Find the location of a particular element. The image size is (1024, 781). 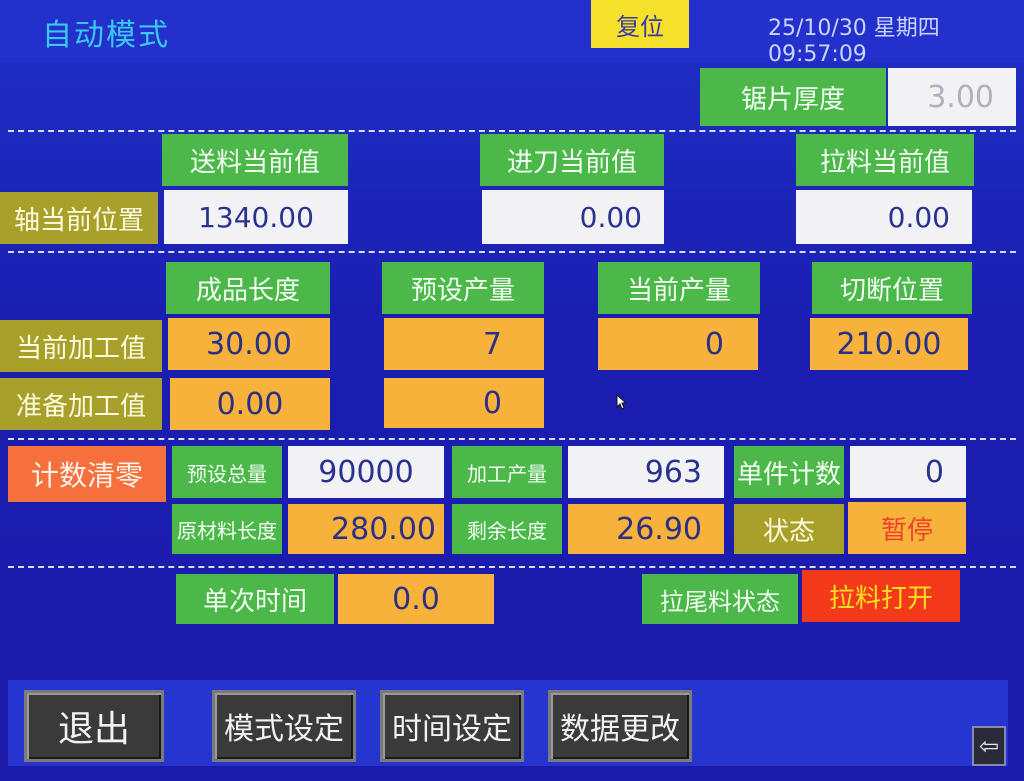

status-value: 暂停 is located at coordinates (907, 528).